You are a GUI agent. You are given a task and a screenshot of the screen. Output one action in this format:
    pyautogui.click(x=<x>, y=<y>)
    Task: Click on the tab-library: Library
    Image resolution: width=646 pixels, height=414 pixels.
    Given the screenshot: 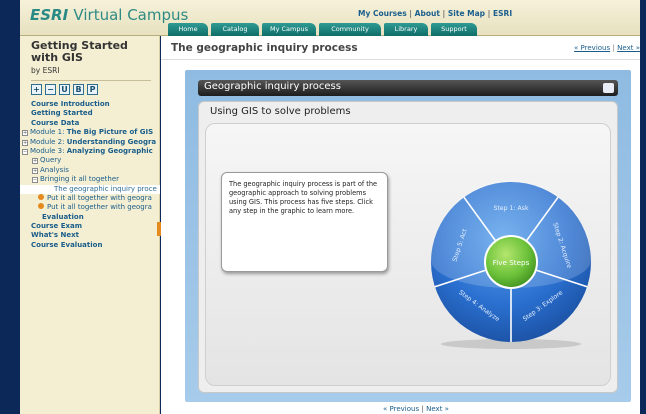 What is the action you would take?
    pyautogui.click(x=406, y=29)
    